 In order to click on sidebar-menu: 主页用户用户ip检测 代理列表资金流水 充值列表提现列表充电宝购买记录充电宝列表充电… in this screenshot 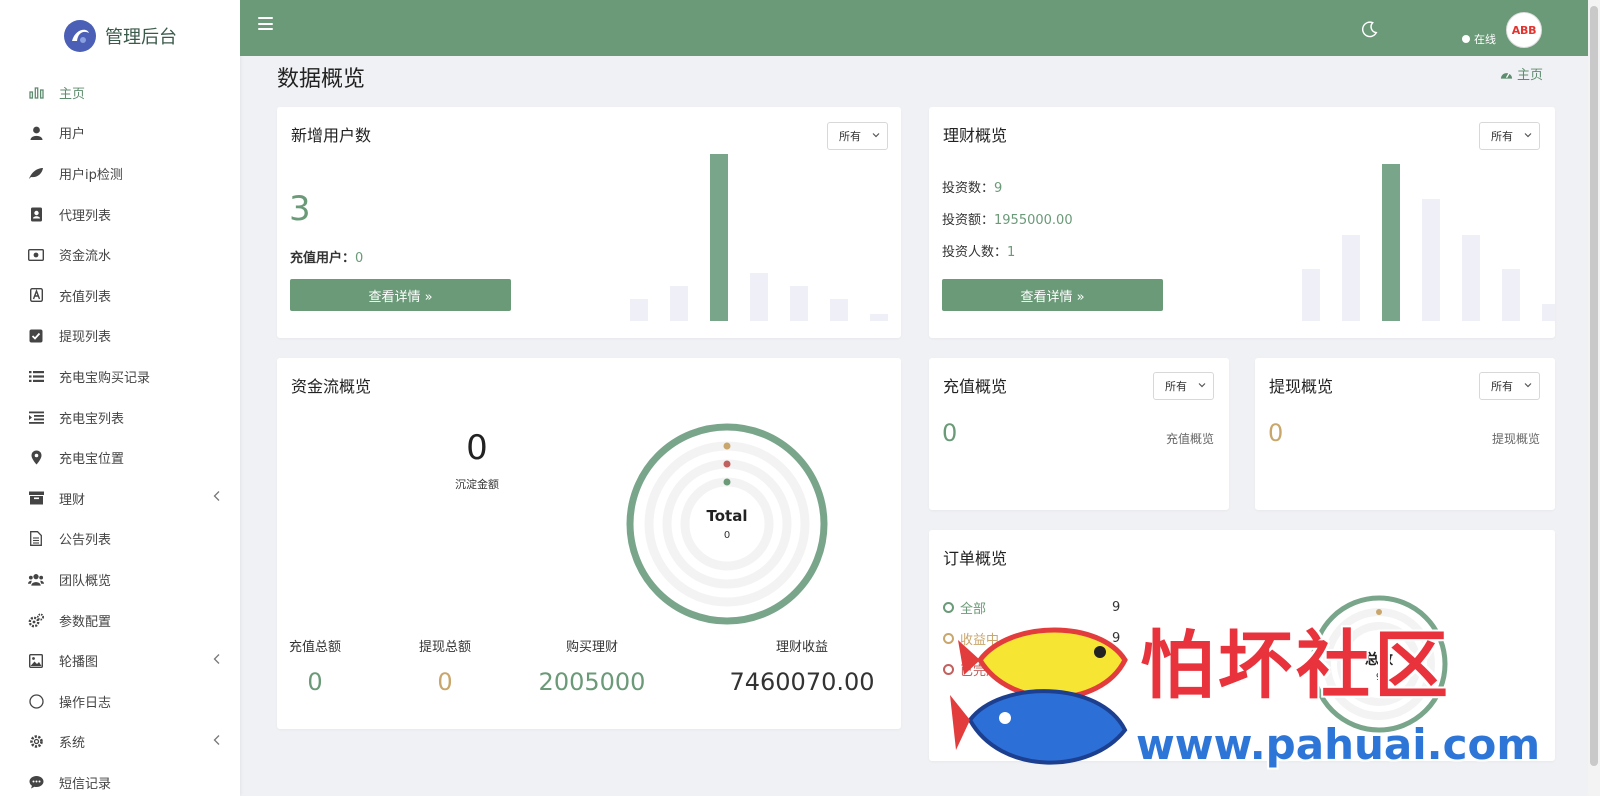, I will do `click(120, 434)`.